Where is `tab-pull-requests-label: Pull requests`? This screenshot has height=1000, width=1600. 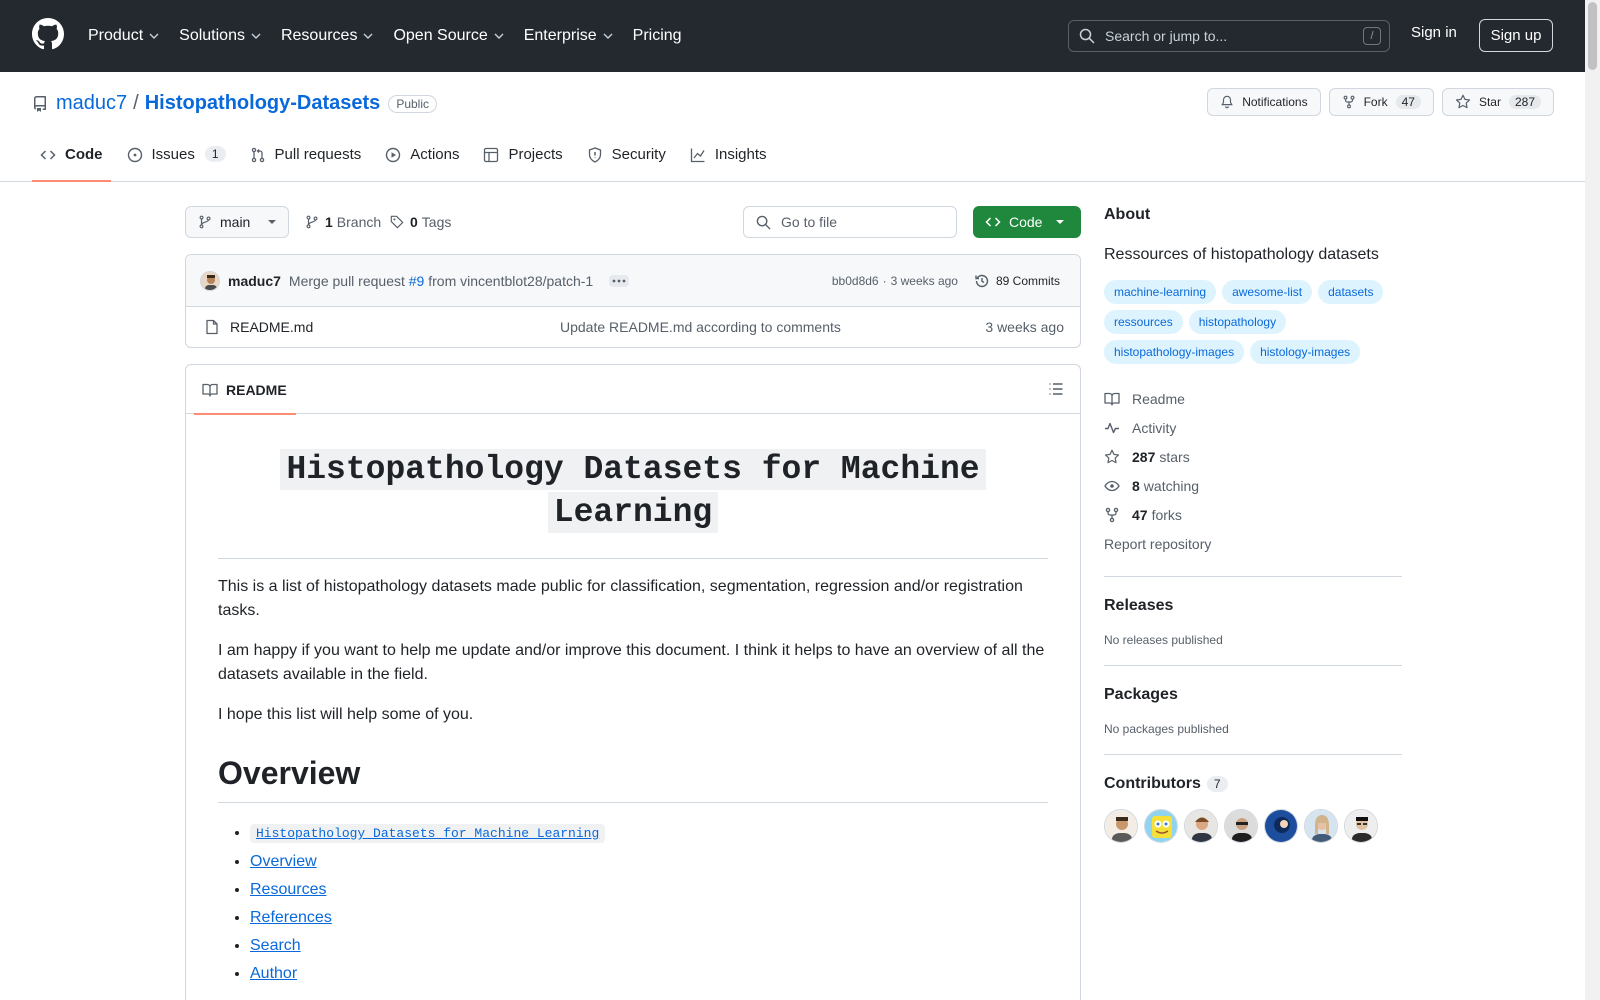
tab-pull-requests-label: Pull requests is located at coordinates (318, 154).